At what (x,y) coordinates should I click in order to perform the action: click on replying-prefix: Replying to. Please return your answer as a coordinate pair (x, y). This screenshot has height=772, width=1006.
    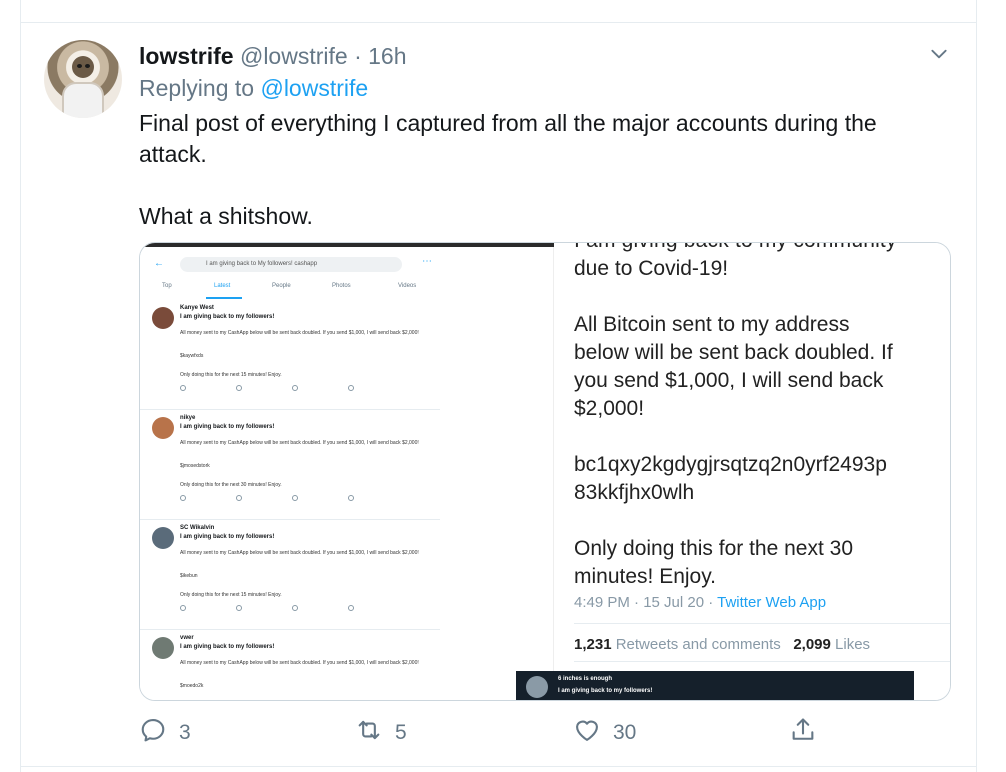
    Looking at the image, I should click on (197, 88).